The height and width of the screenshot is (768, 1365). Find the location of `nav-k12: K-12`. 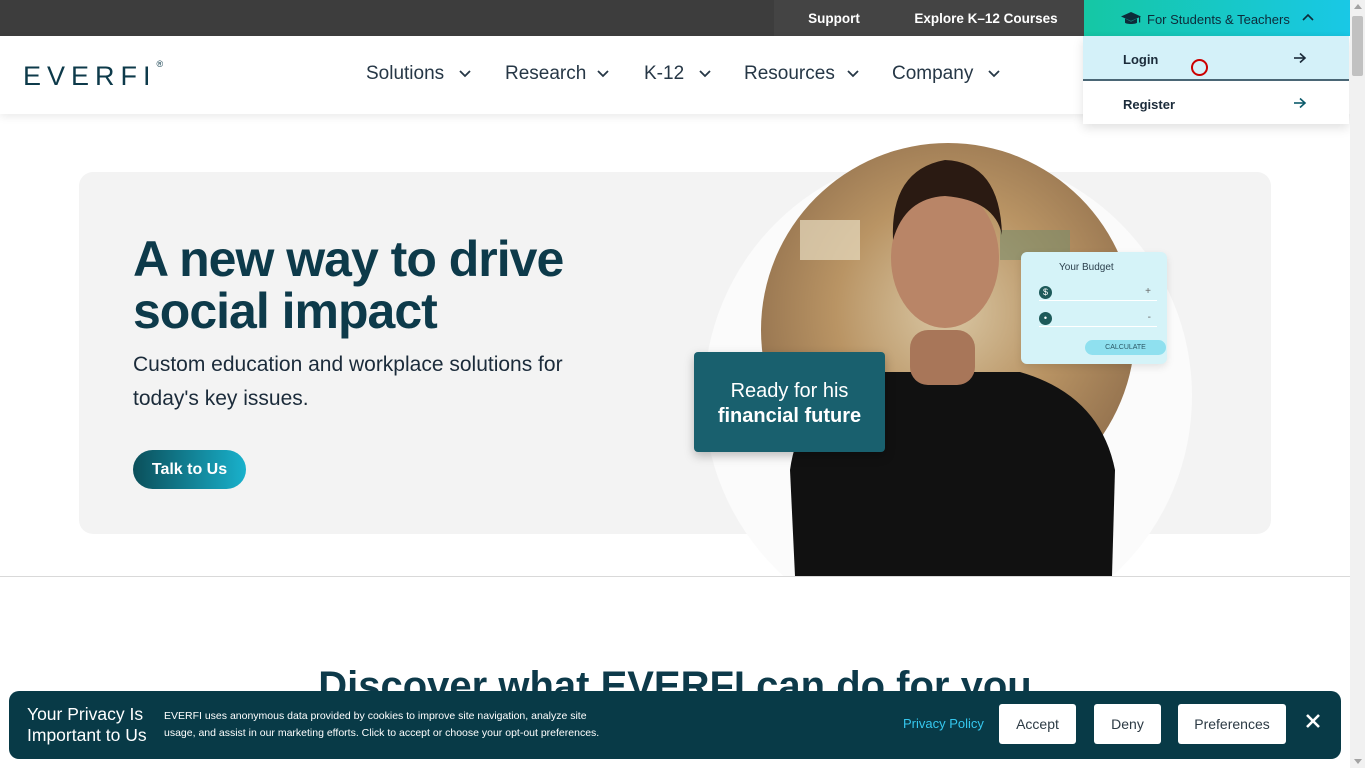

nav-k12: K-12 is located at coordinates (680, 74).